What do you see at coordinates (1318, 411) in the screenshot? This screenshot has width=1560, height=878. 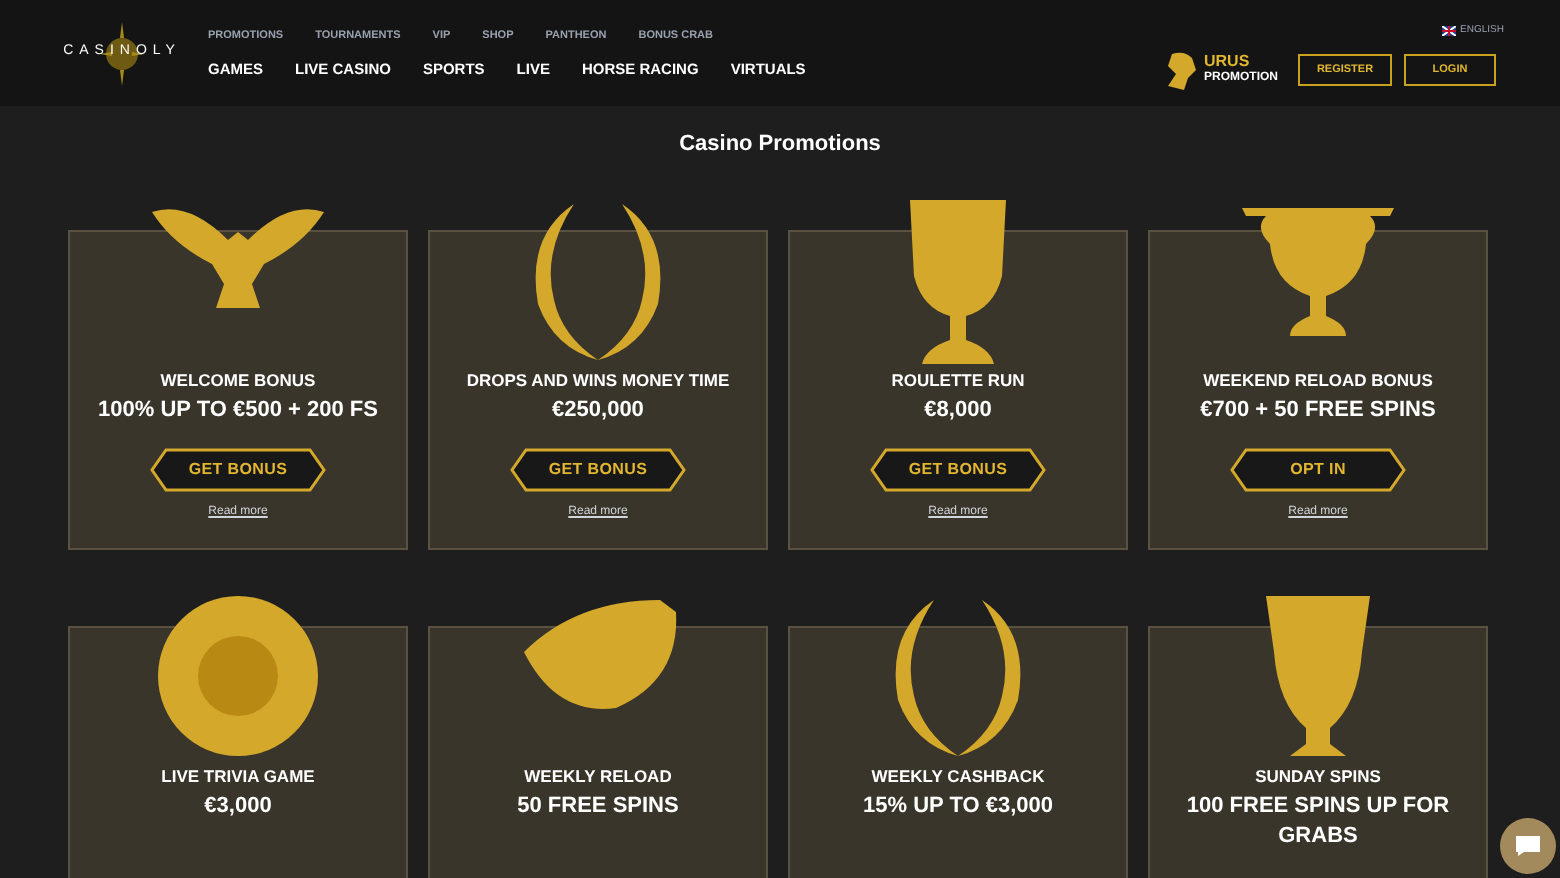 I see `promo-amount: €700 + 50 FREE SPINS` at bounding box center [1318, 411].